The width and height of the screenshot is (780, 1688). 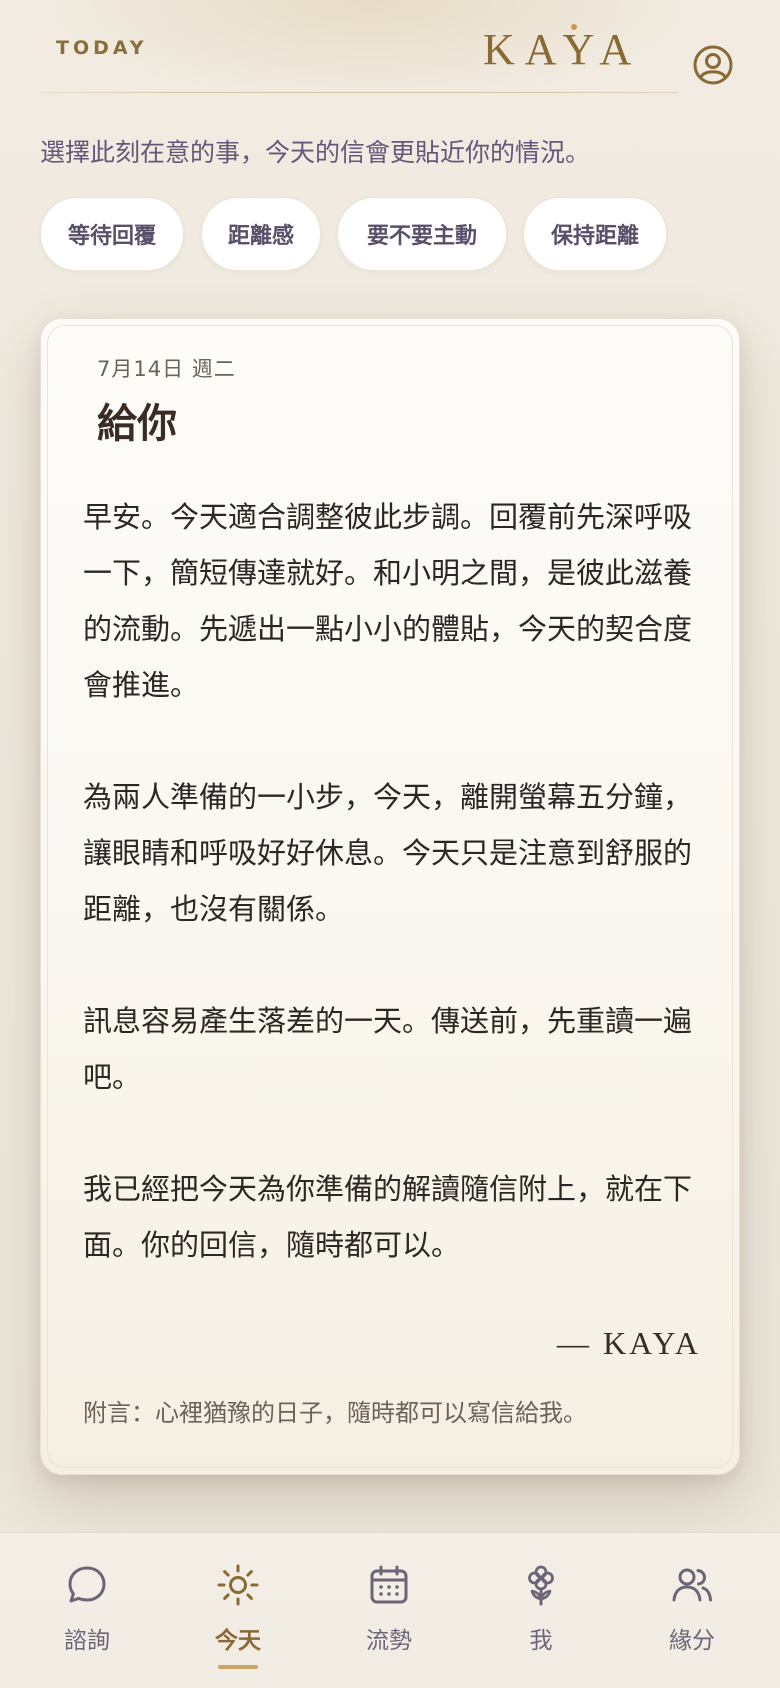 What do you see at coordinates (390, 50) in the screenshot?
I see `app-header: TODAY KAYA` at bounding box center [390, 50].